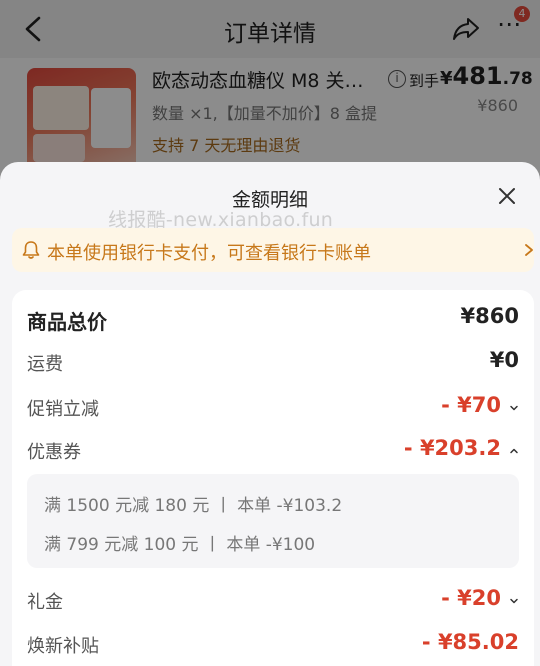  I want to click on gift-value: - ¥20, so click(471, 598).